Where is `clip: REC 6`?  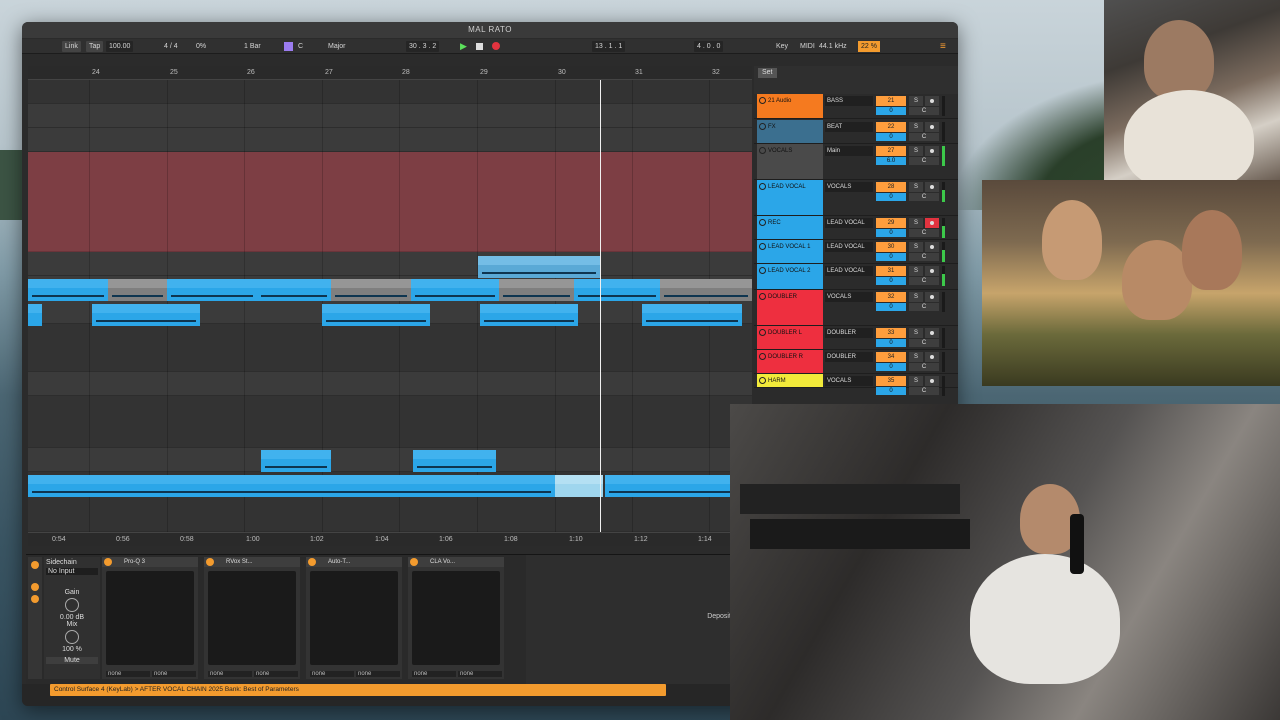
clip: REC 6 is located at coordinates (536, 290).